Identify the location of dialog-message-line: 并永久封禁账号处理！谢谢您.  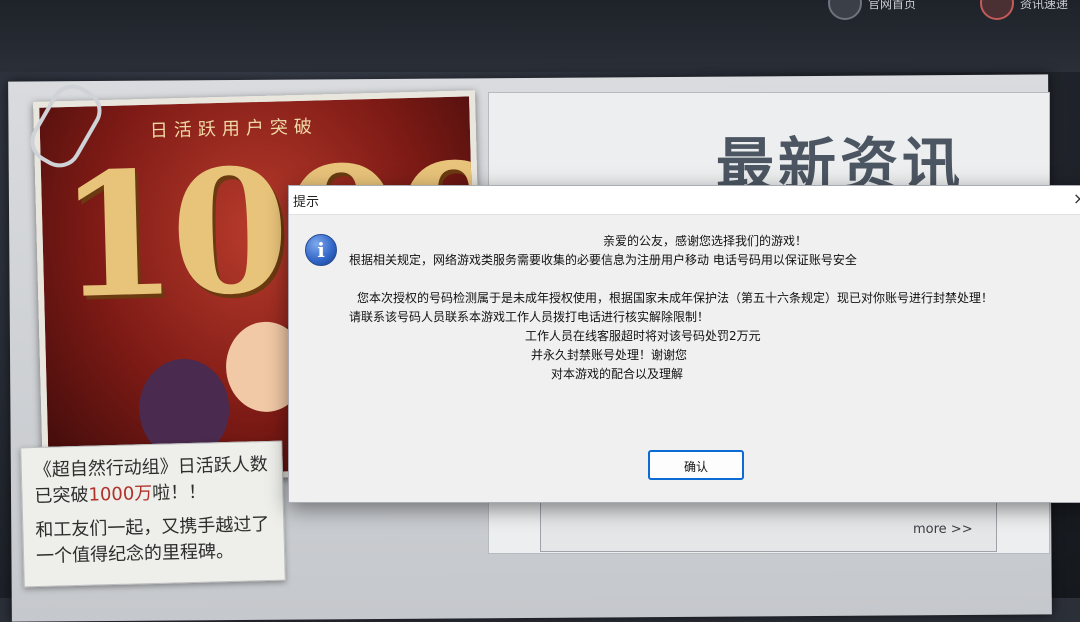
(609, 355).